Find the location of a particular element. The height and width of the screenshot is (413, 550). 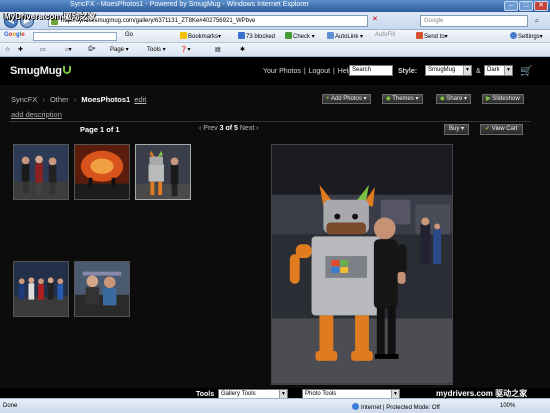

star-icon is located at coordinates (183, 35).